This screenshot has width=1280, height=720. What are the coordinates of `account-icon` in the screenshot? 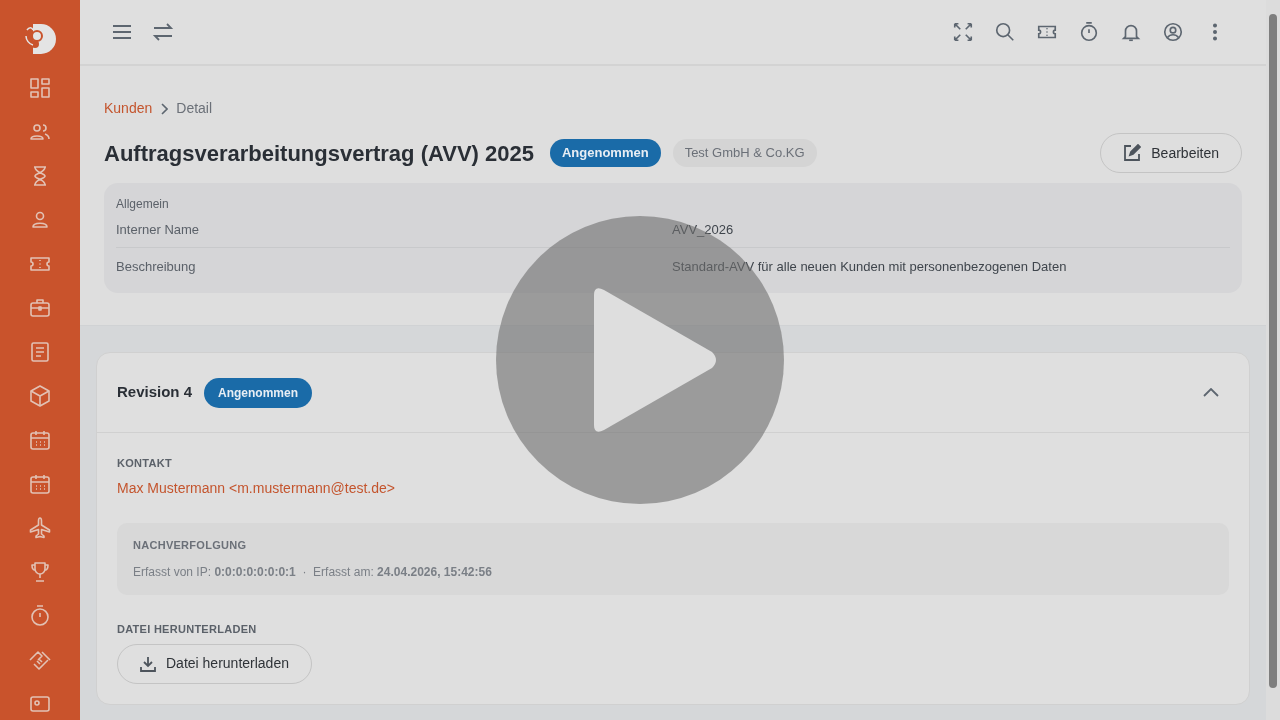 It's located at (1173, 32).